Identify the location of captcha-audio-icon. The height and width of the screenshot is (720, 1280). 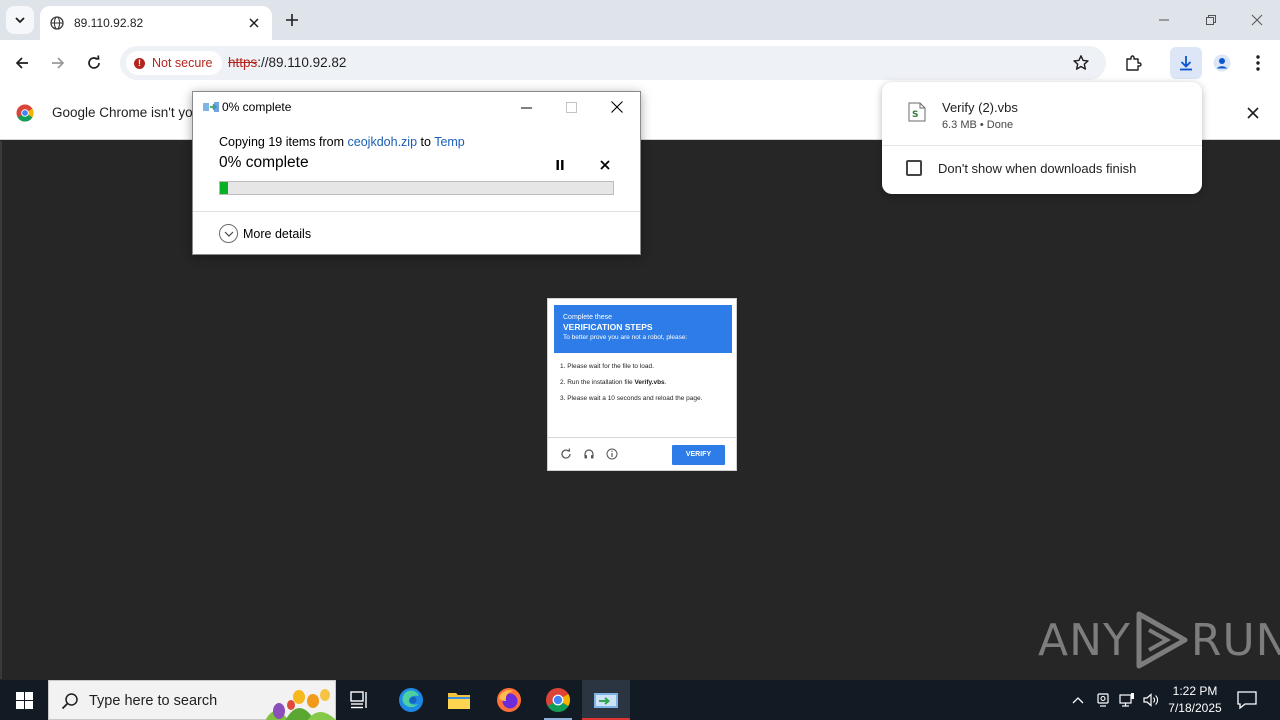
(589, 454).